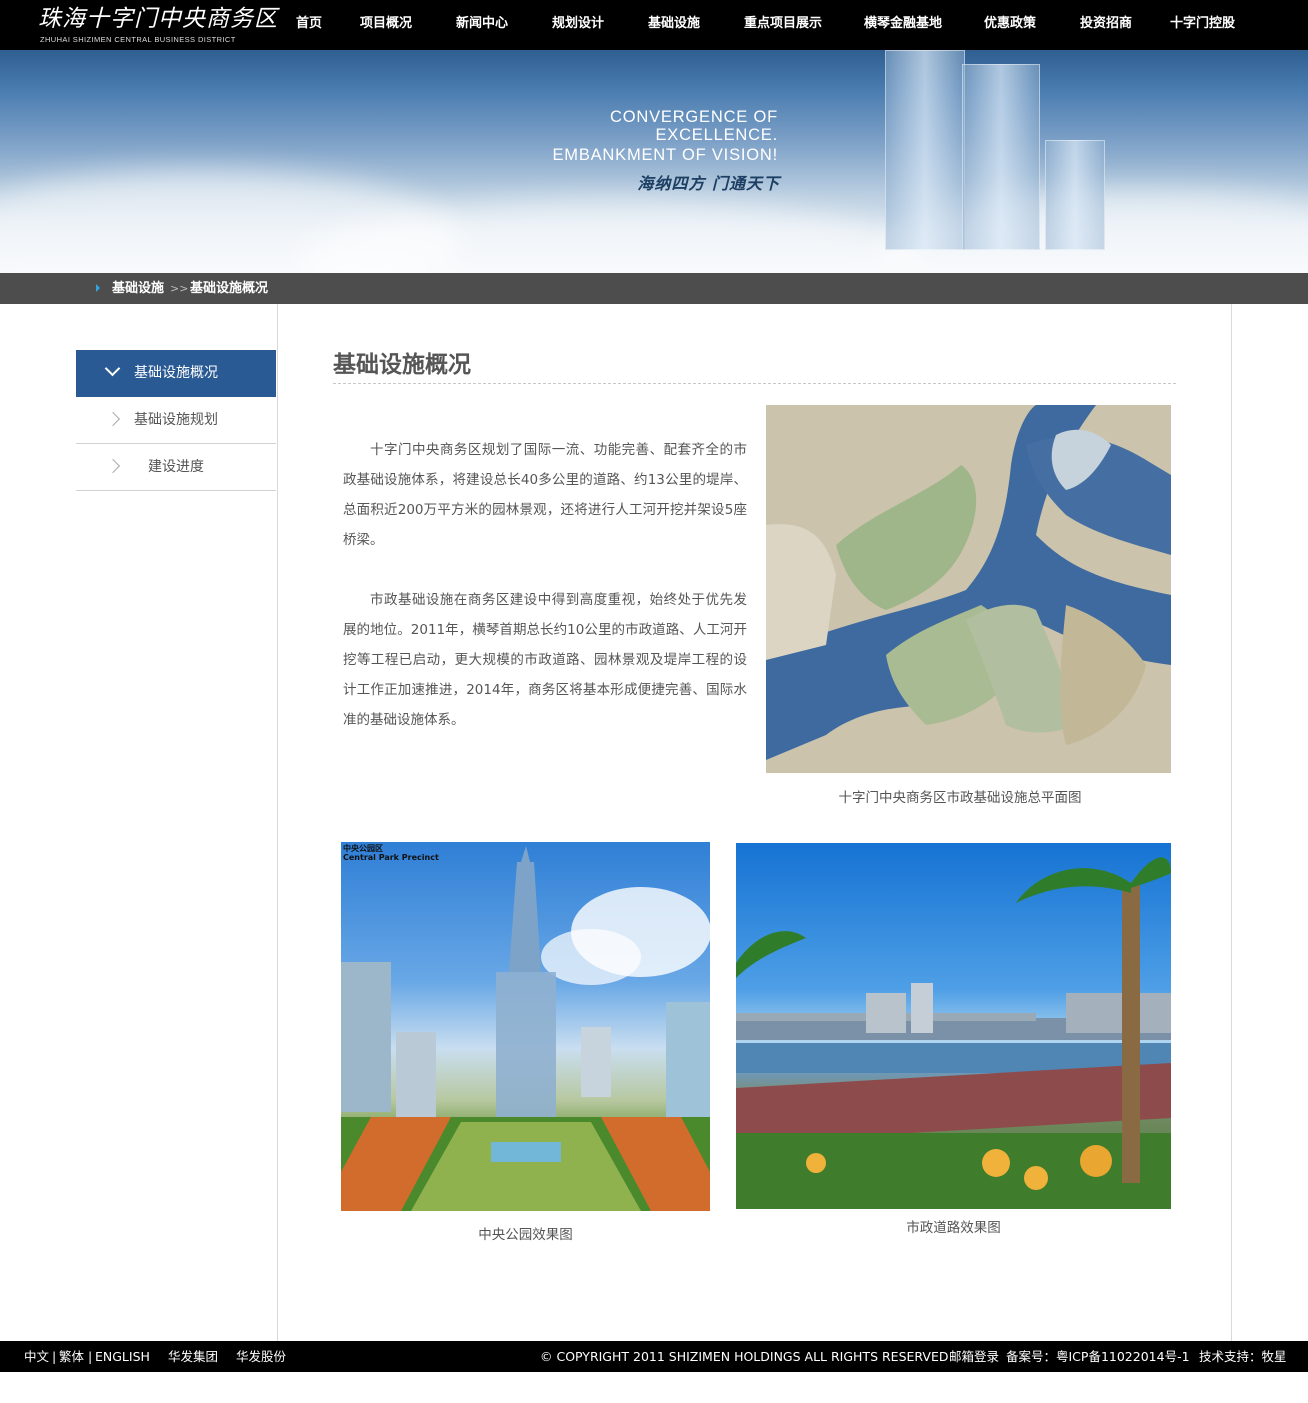 This screenshot has height=1403, width=1308. I want to click on sidebar-item-infrastructure-planning: 基础设施规划, so click(176, 420).